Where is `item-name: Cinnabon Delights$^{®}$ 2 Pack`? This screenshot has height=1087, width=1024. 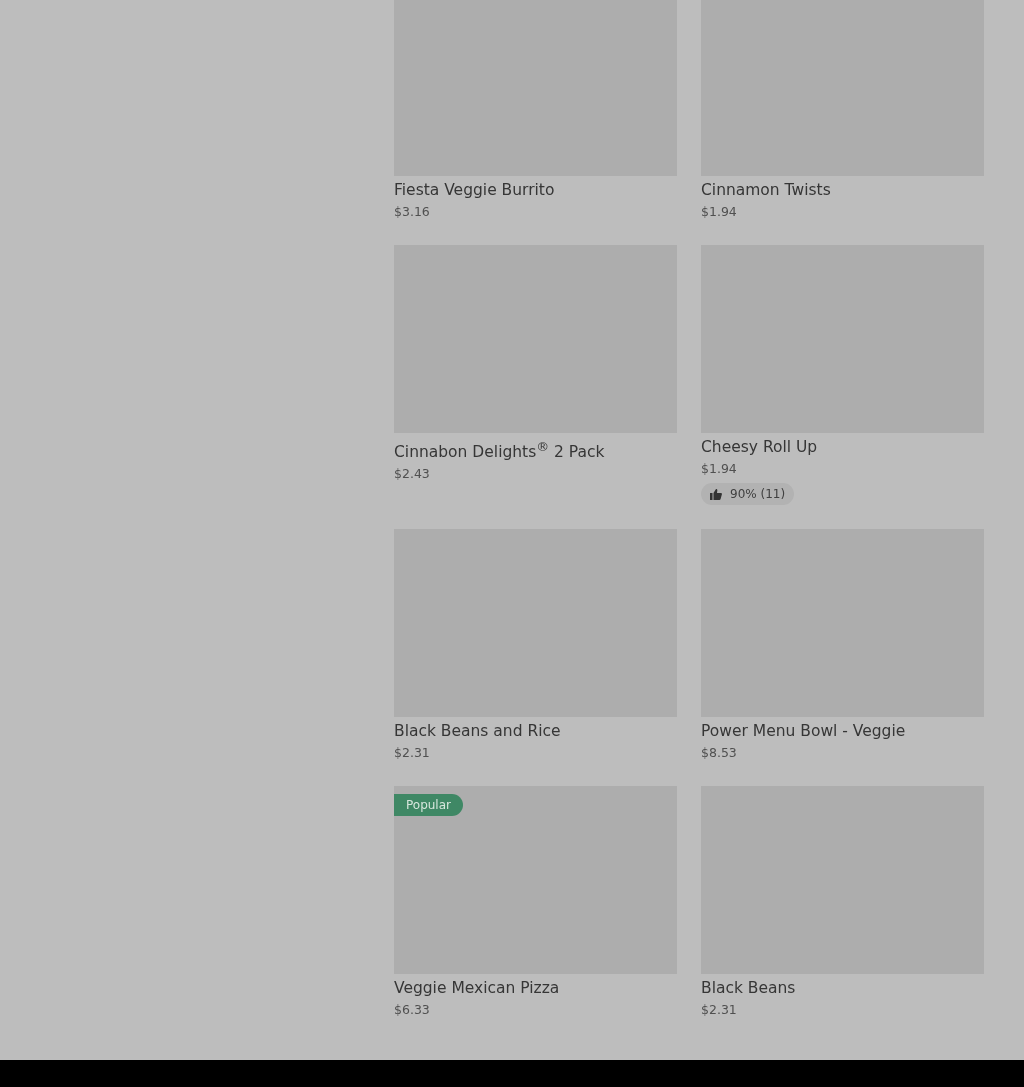 item-name: Cinnabon Delights$^{®}$ 2 Pack is located at coordinates (499, 450).